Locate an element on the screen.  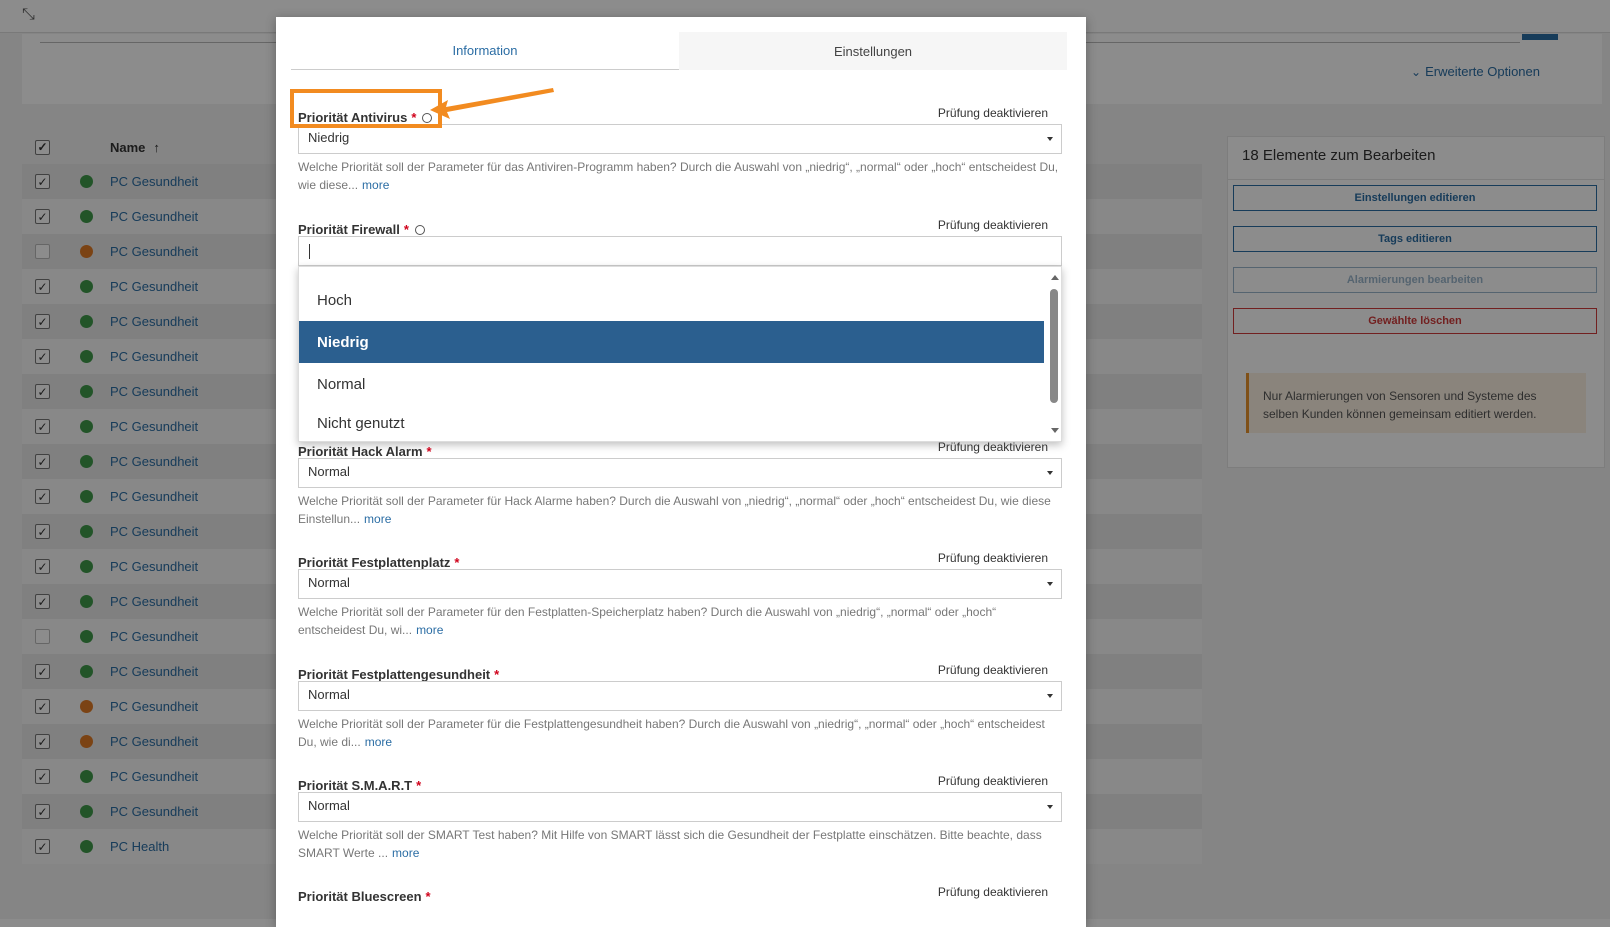
scroll-up-icon is located at coordinates (1055, 277).